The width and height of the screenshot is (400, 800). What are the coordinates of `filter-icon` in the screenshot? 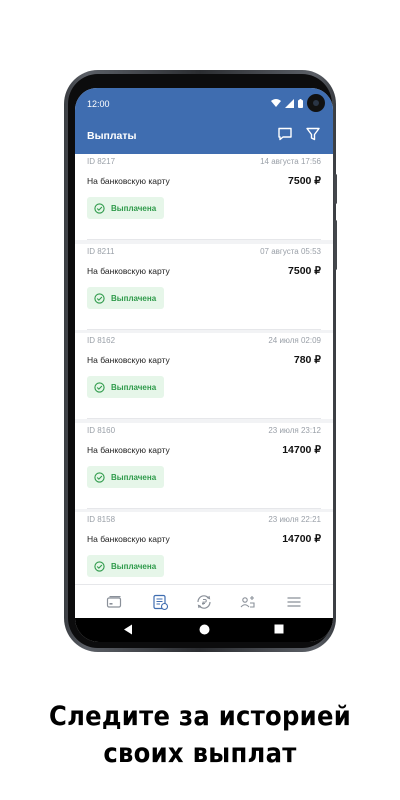 It's located at (313, 134).